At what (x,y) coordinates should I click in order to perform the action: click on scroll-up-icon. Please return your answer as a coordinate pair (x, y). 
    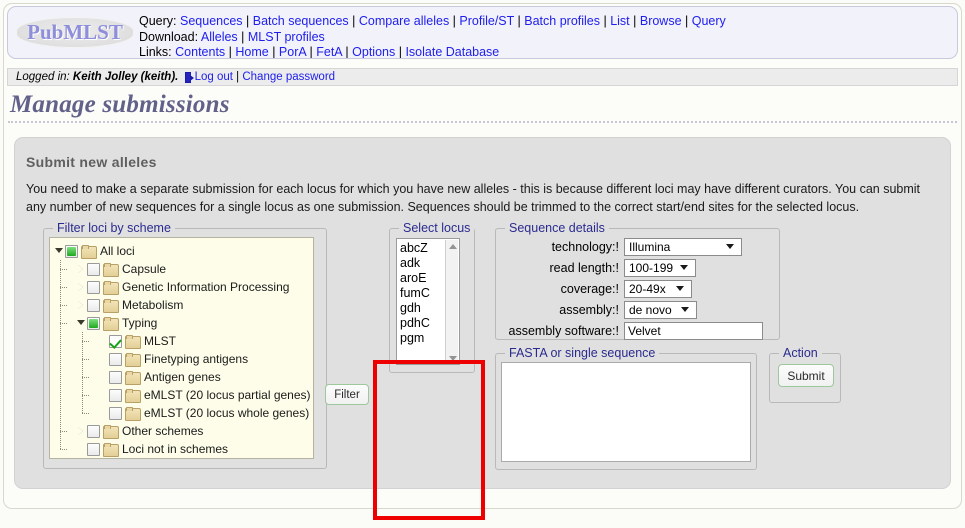
    Looking at the image, I should click on (452, 246).